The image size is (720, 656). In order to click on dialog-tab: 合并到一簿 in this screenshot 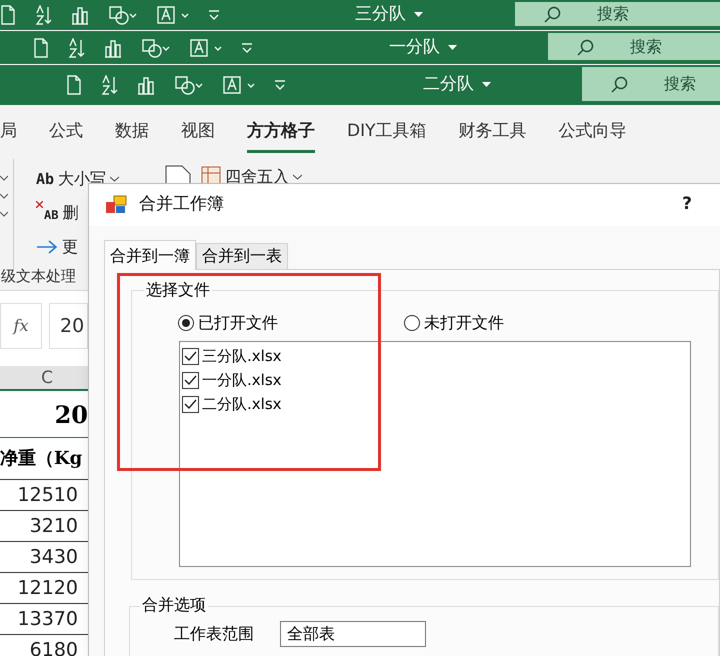, I will do `click(150, 255)`.